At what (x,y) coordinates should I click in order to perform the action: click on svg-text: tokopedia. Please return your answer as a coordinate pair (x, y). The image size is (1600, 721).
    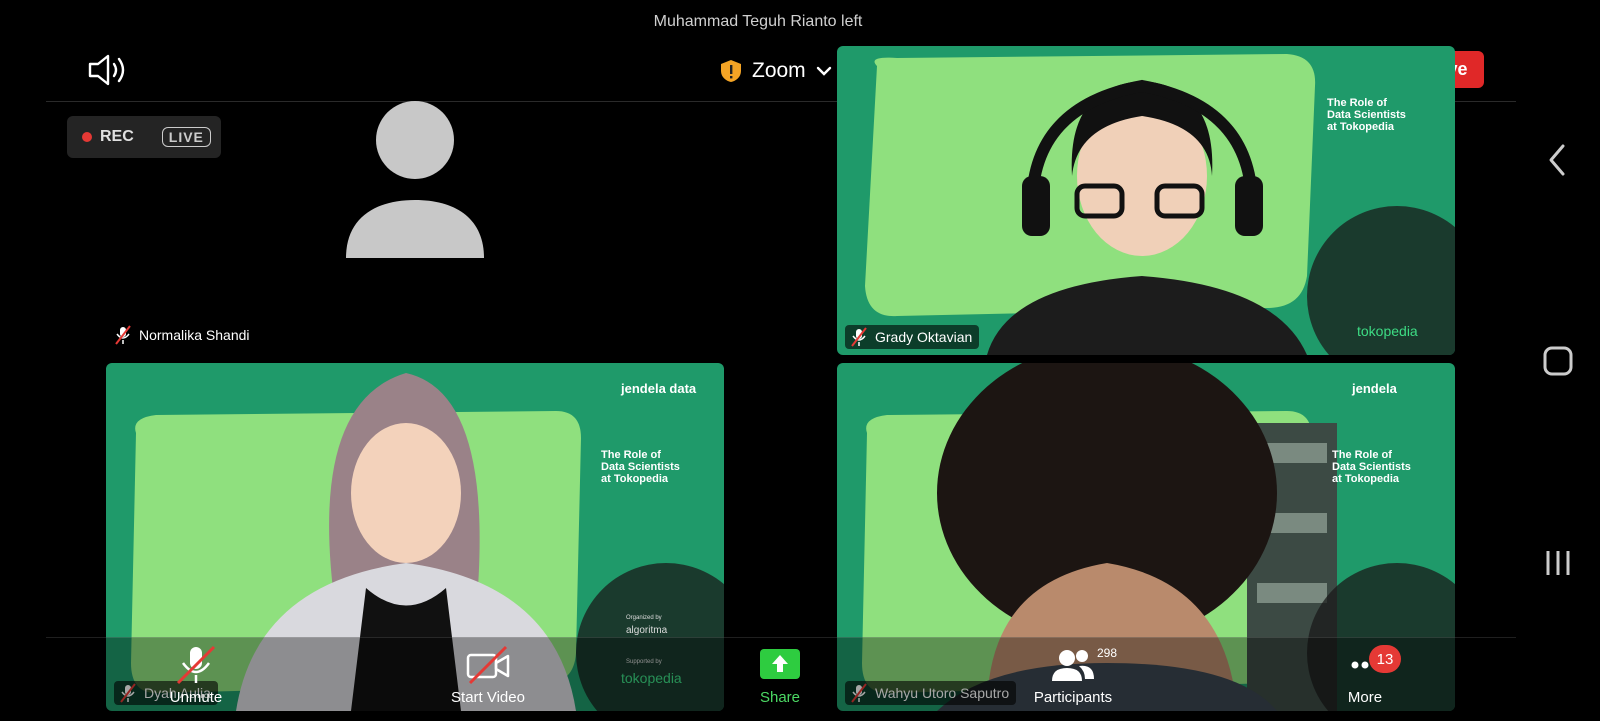
    Looking at the image, I should click on (1387, 331).